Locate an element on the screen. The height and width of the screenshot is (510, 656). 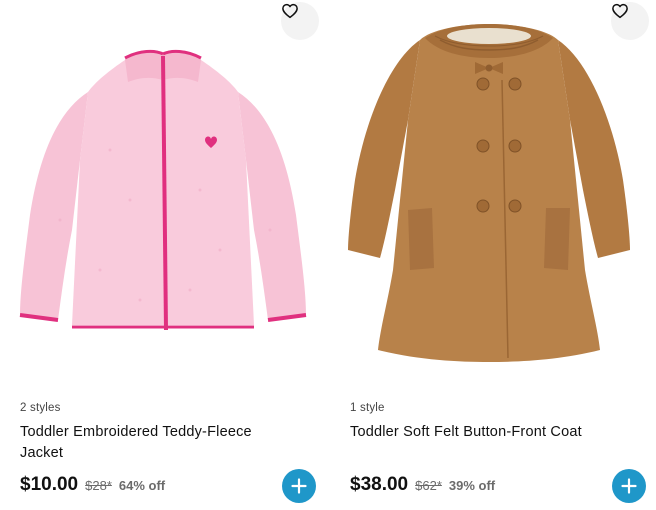
price-row: $38.00 $62* 39% off is located at coordinates (422, 485).